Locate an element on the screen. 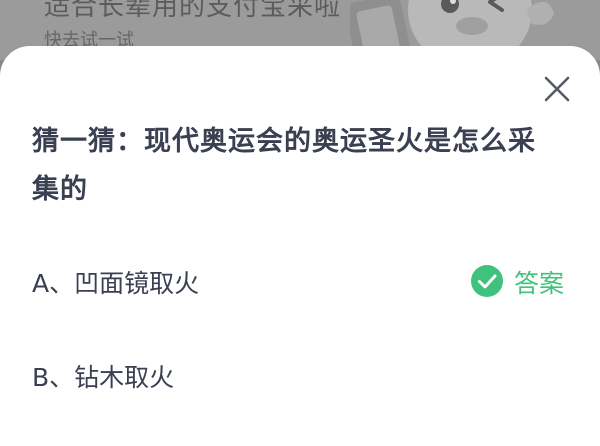  option-a: A、凹面镜取火 答案 is located at coordinates (302, 281).